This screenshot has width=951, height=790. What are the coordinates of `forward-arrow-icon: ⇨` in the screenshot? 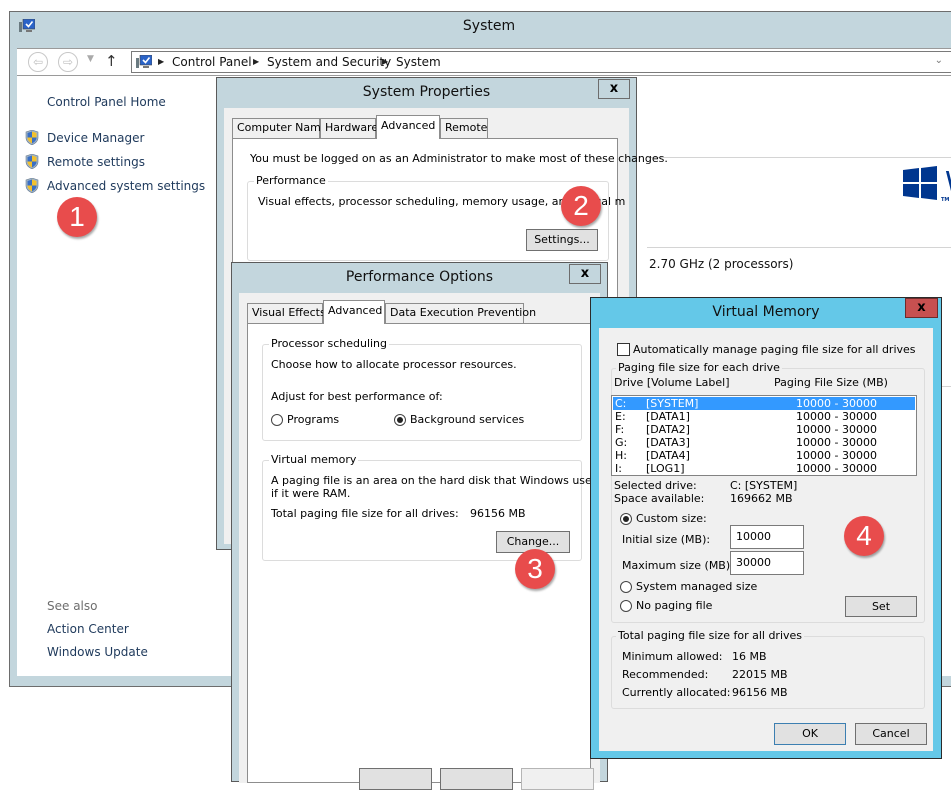 It's located at (68, 62).